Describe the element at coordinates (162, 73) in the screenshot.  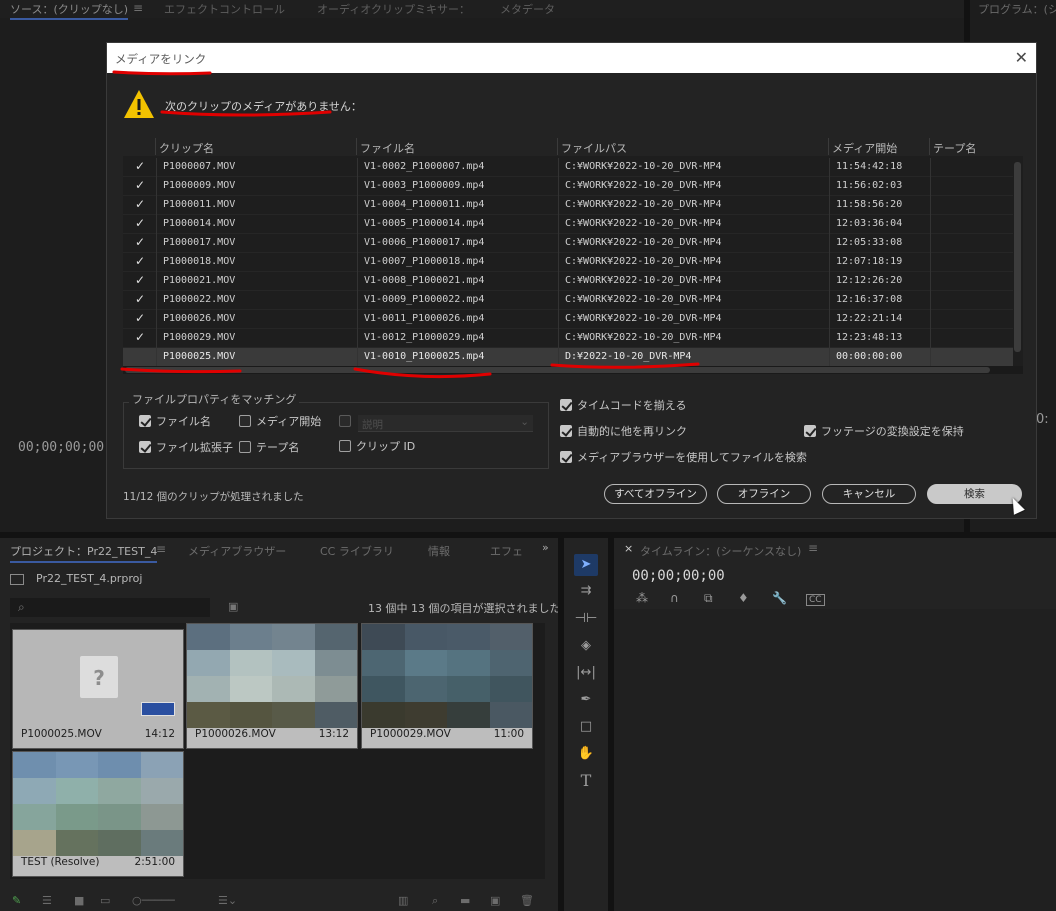
I see `annotation-underline-title` at that location.